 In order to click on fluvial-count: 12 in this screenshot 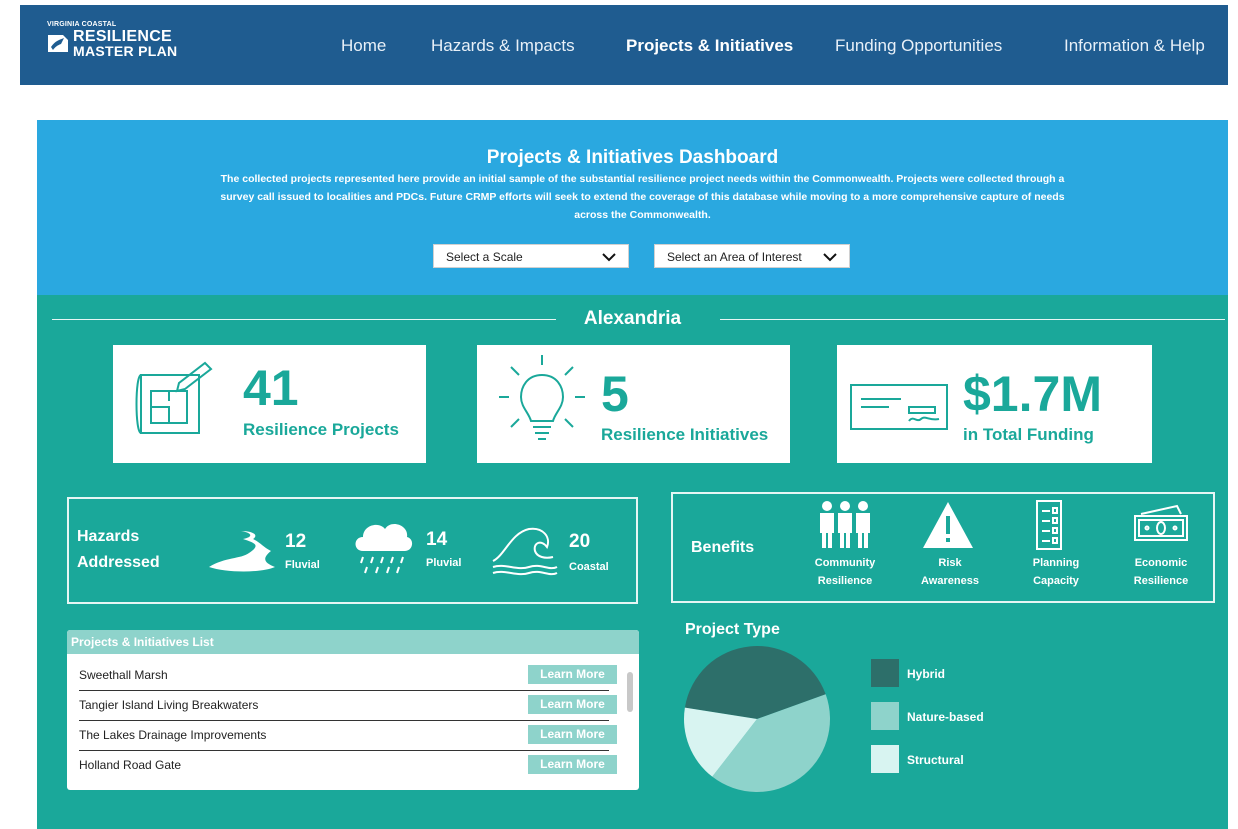, I will do `click(296, 541)`.